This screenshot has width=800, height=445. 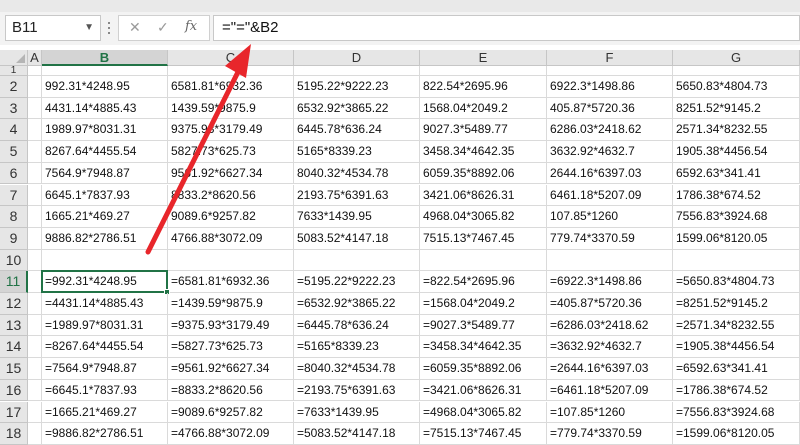 What do you see at coordinates (357, 87) in the screenshot?
I see `cell-d2: 5195.22*9222.23` at bounding box center [357, 87].